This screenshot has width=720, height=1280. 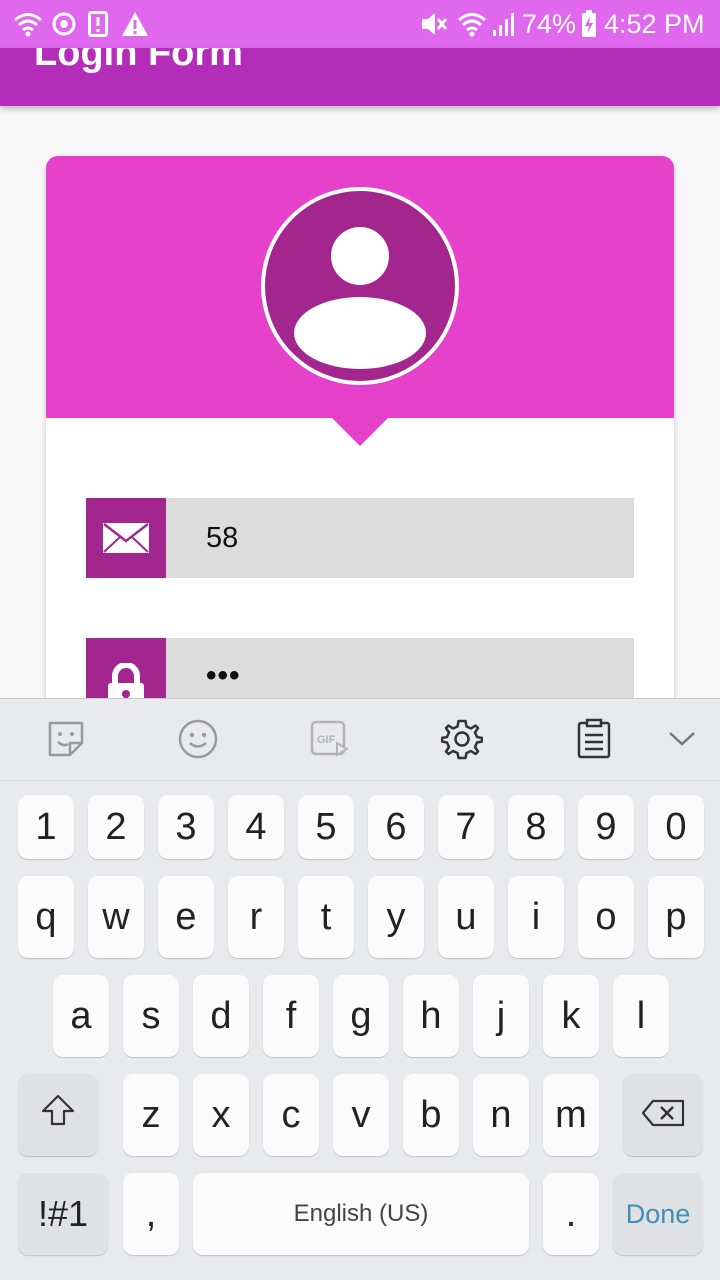 What do you see at coordinates (501, 1016) in the screenshot?
I see `key-j: j` at bounding box center [501, 1016].